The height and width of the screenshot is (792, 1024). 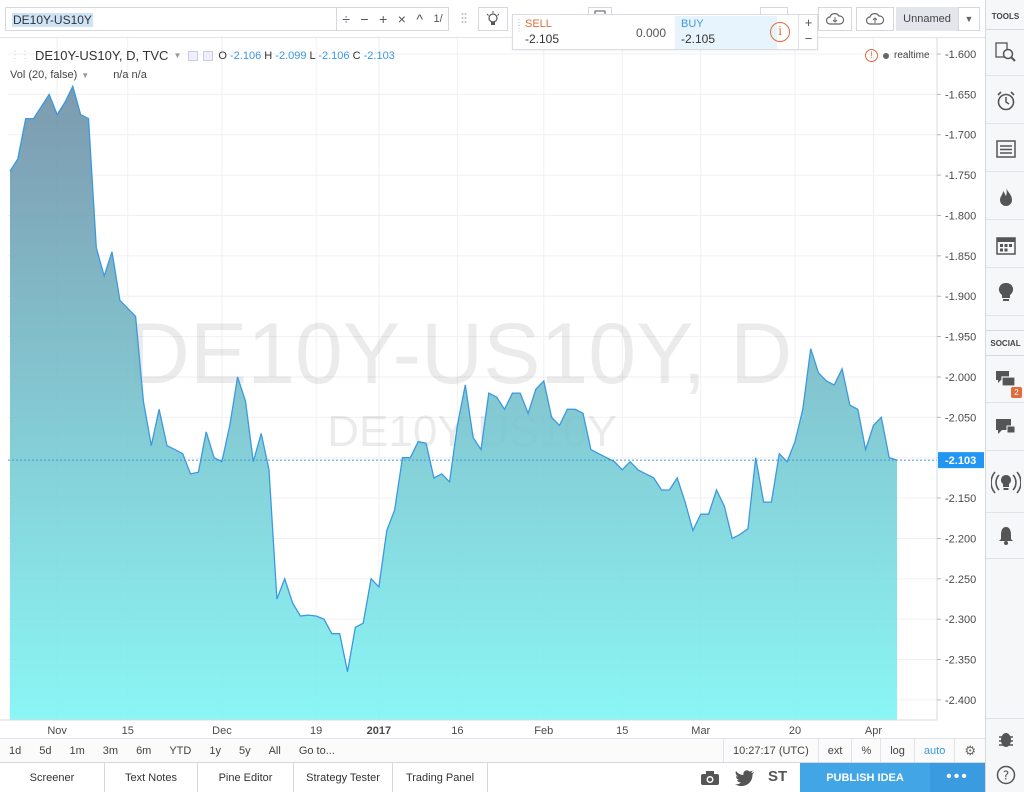 I want to click on extended-hours-toggle: ext, so click(x=834, y=751).